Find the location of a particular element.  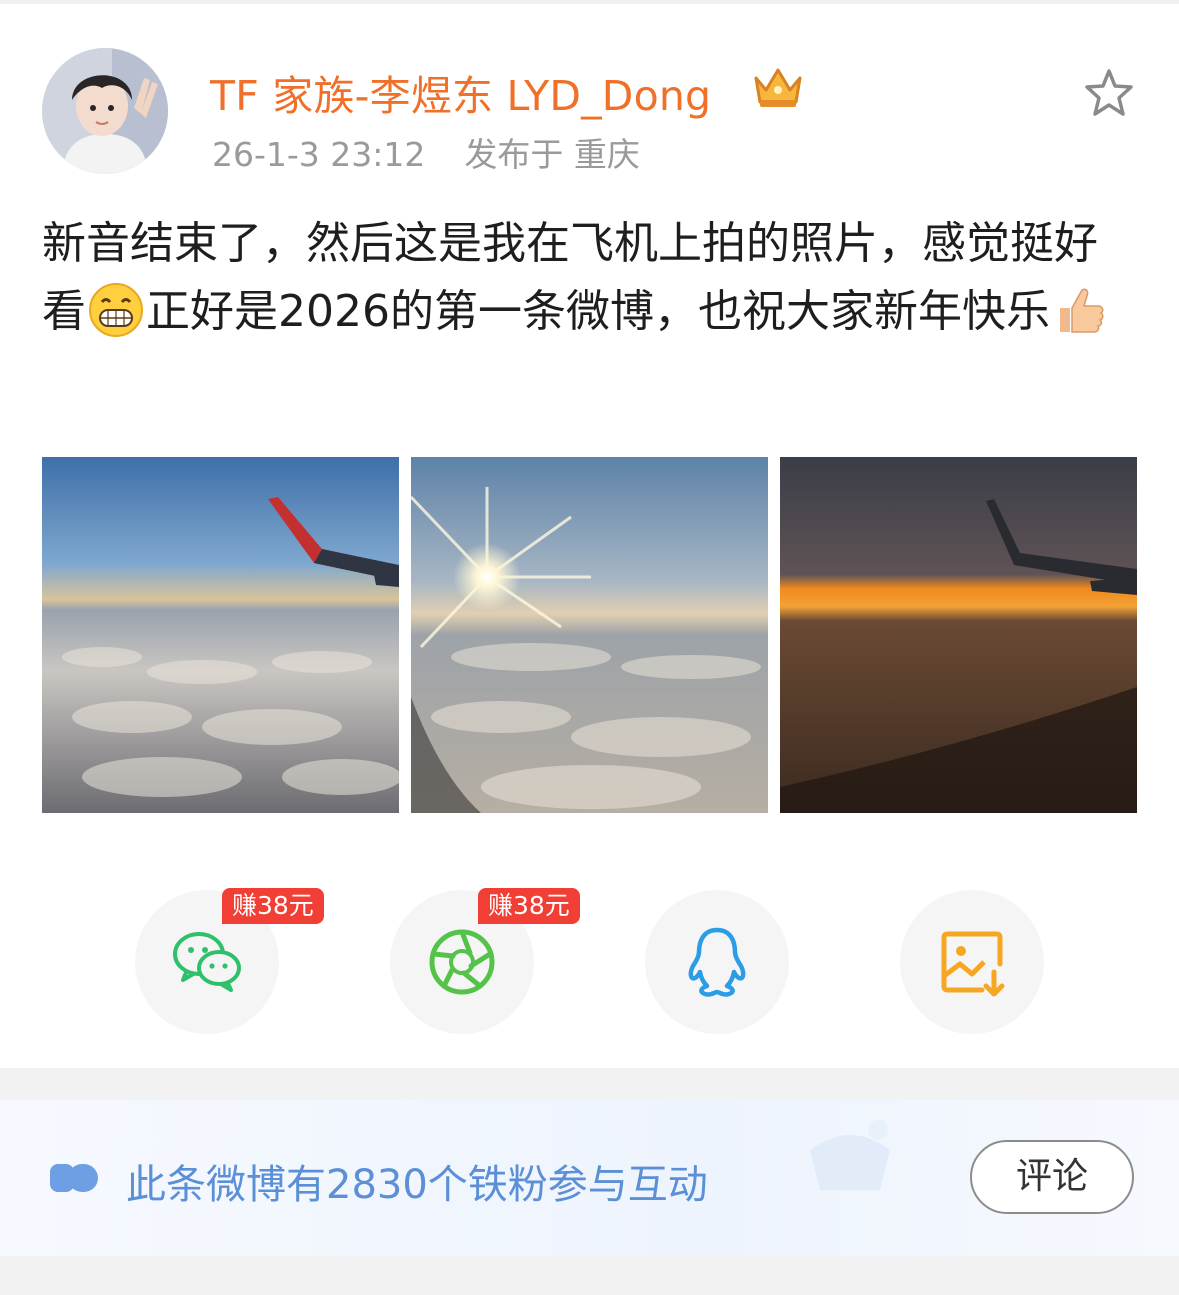

star-icon is located at coordinates (1109, 93).